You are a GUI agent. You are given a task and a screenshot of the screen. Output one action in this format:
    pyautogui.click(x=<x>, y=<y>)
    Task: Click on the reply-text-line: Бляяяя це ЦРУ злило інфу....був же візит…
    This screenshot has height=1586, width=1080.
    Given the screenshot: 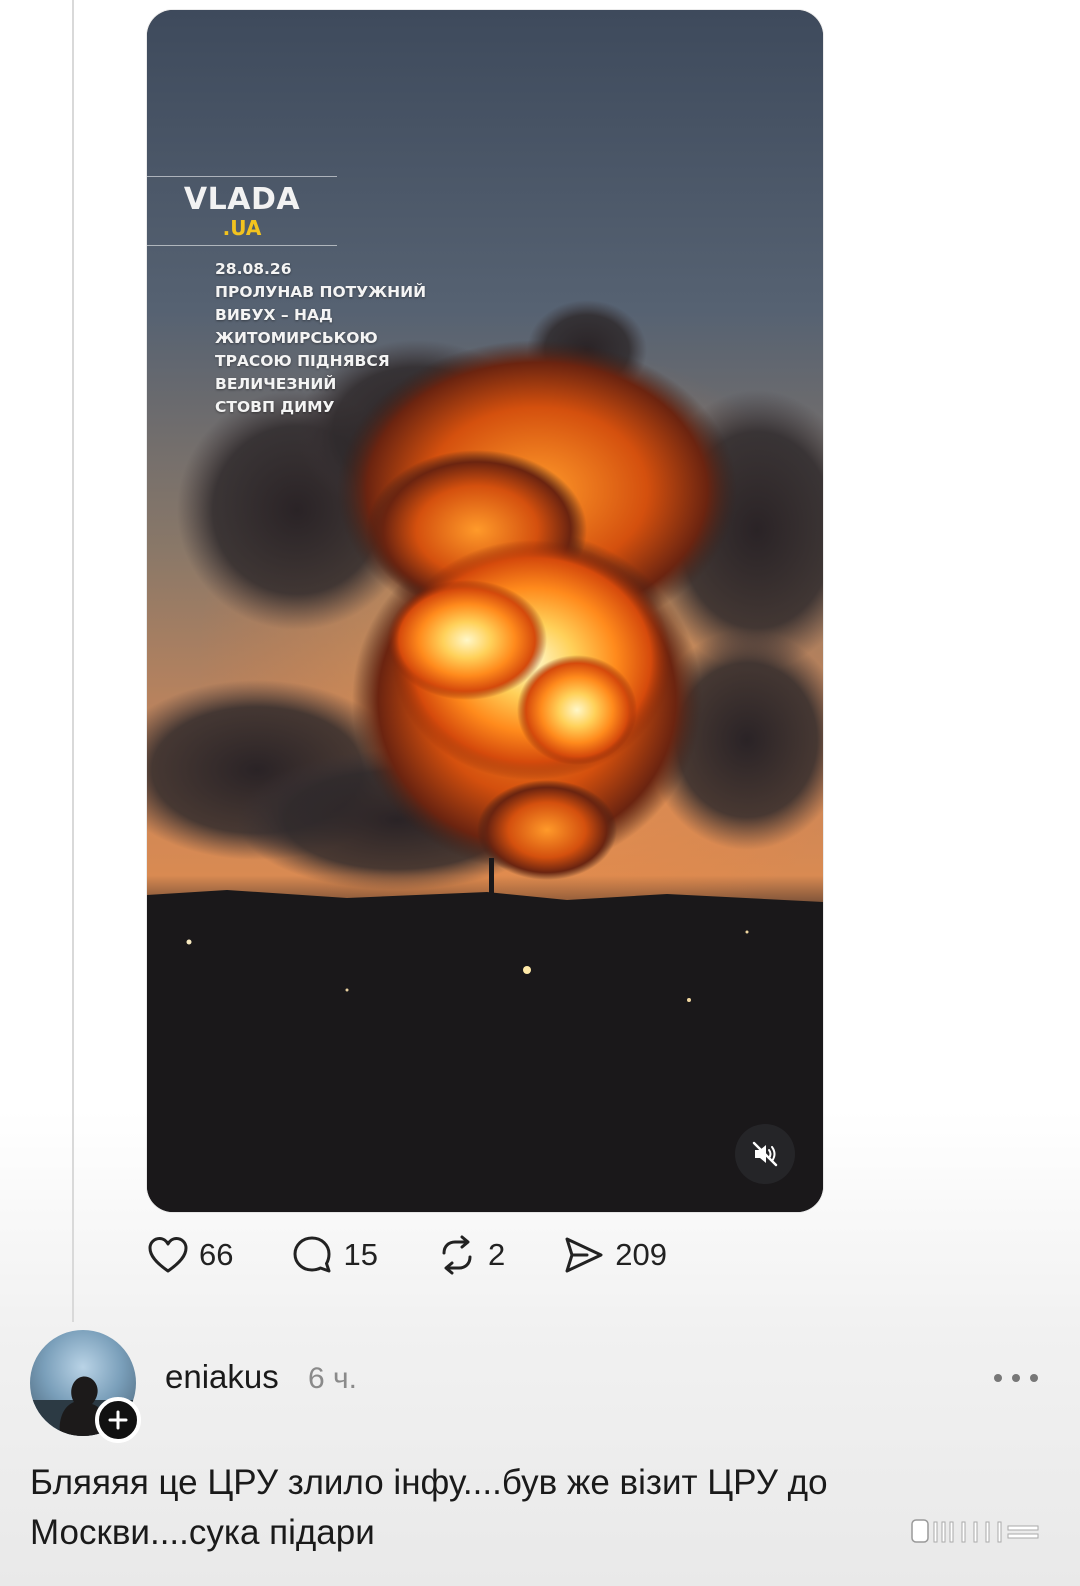 What is the action you would take?
    pyautogui.click(x=429, y=1482)
    